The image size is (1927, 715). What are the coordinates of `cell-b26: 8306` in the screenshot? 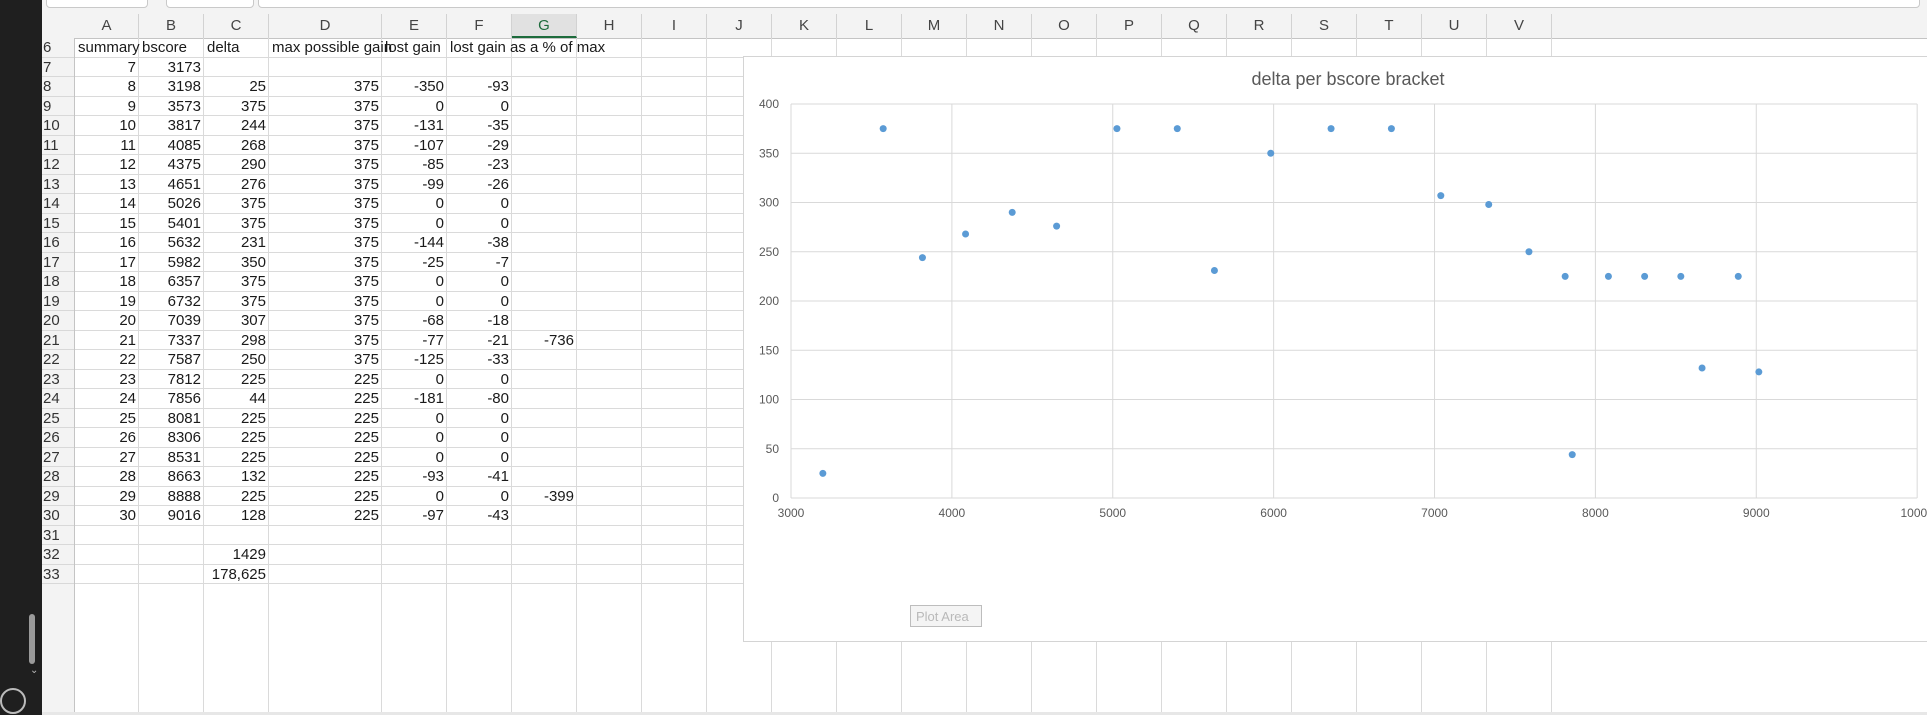 It's located at (171, 438).